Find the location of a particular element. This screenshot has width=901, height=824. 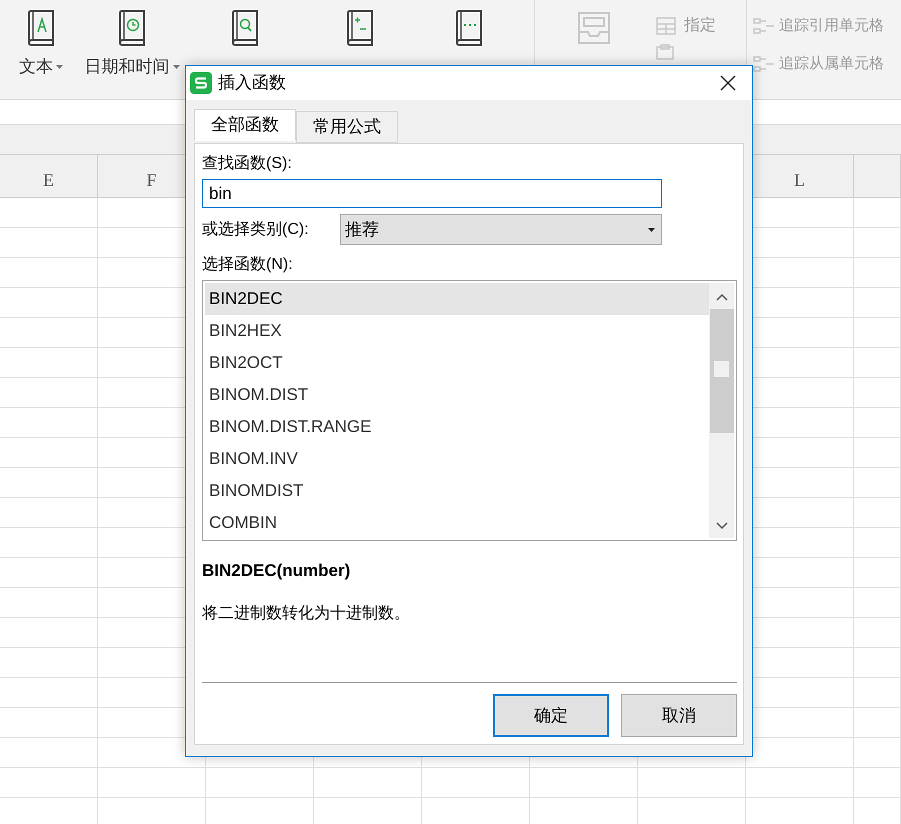

function-signature: BIN2DEC(number) is located at coordinates (277, 571).